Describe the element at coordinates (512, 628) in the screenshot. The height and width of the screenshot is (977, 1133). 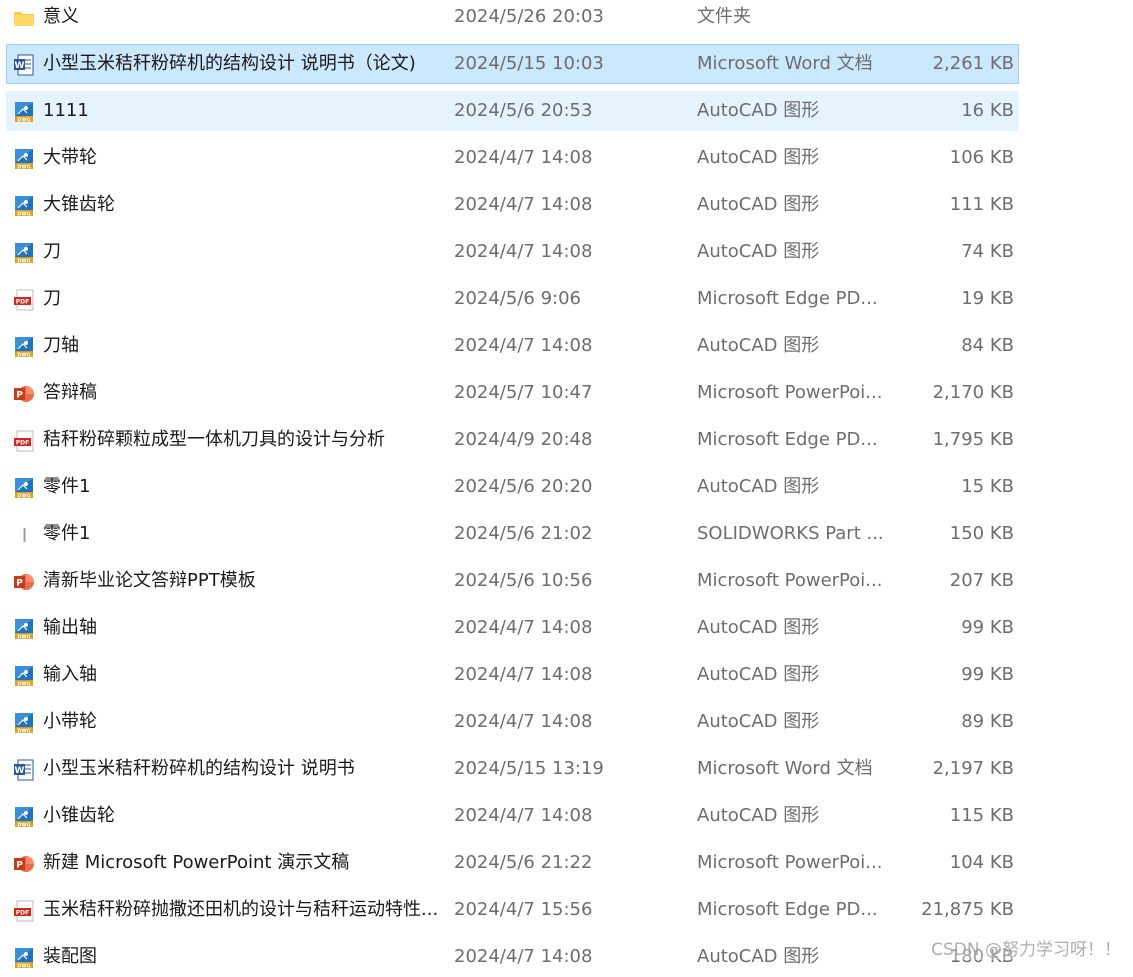
I see `file-row: DWG 输出轴 2024/4/7 14:08 AutoCAD 图形 99 KB` at that location.